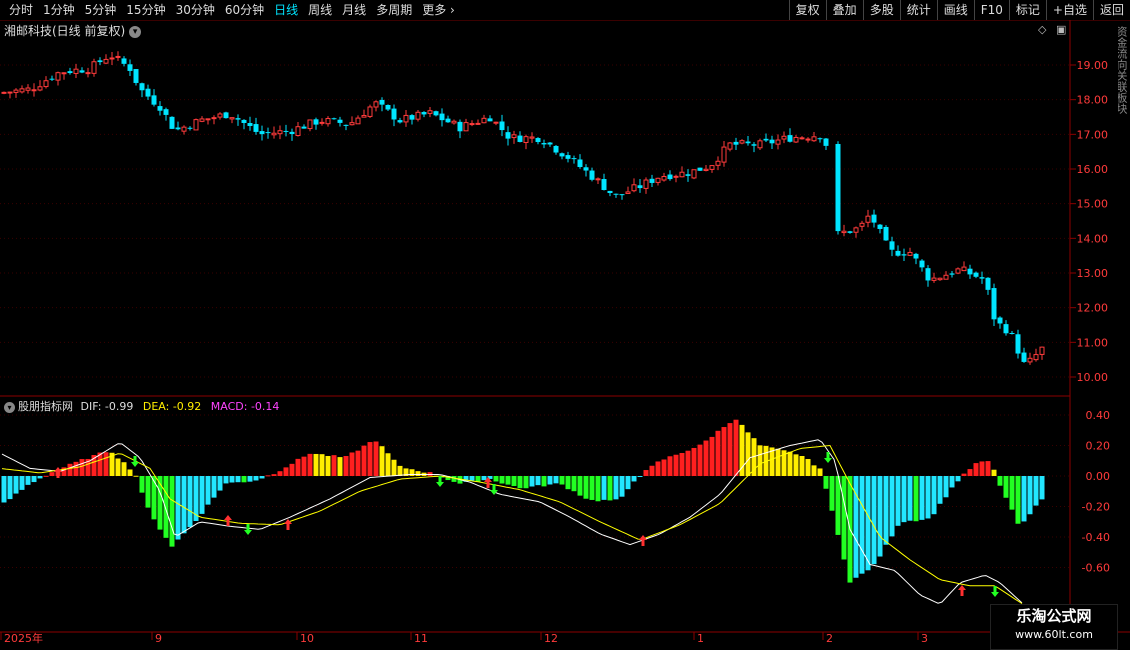 This screenshot has height=650, width=1130. What do you see at coordinates (145, 10) in the screenshot?
I see `period-tab-3: 15分钟` at bounding box center [145, 10].